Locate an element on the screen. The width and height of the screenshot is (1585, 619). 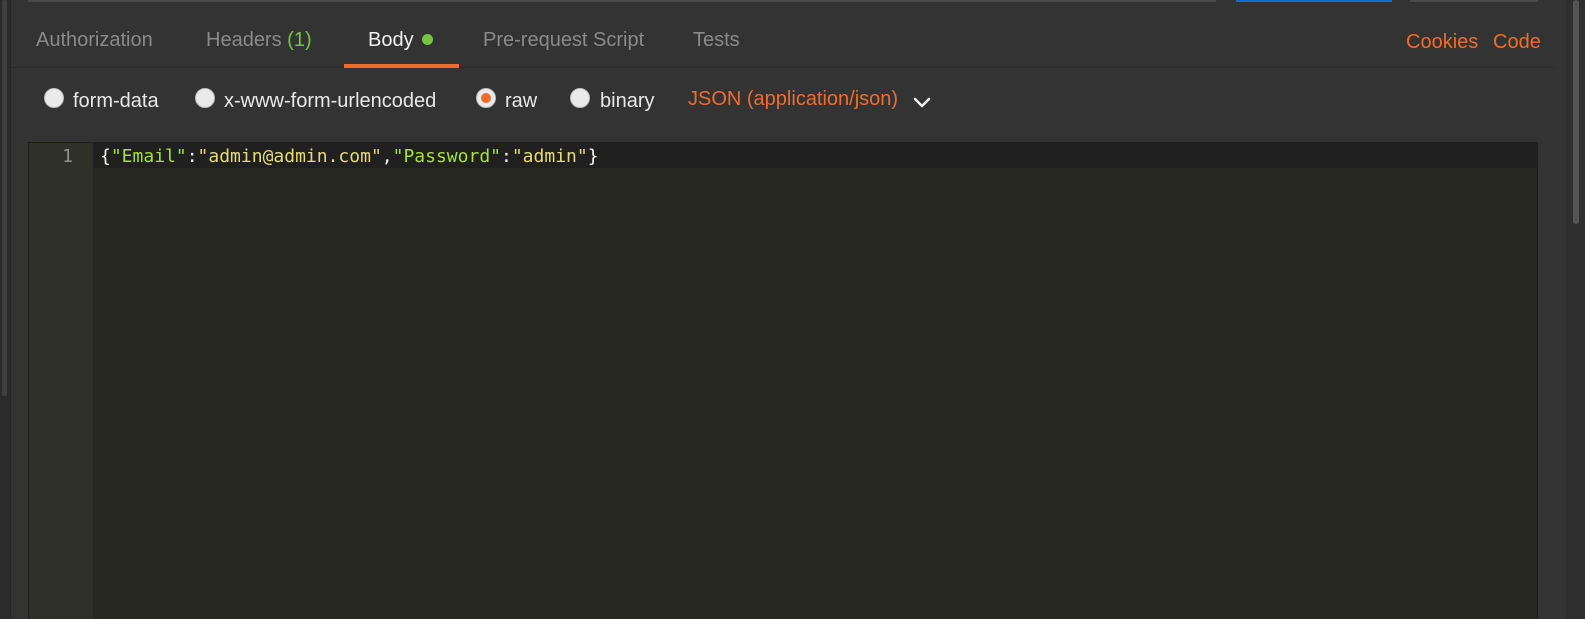
radio-binary-label: binary is located at coordinates (627, 101).